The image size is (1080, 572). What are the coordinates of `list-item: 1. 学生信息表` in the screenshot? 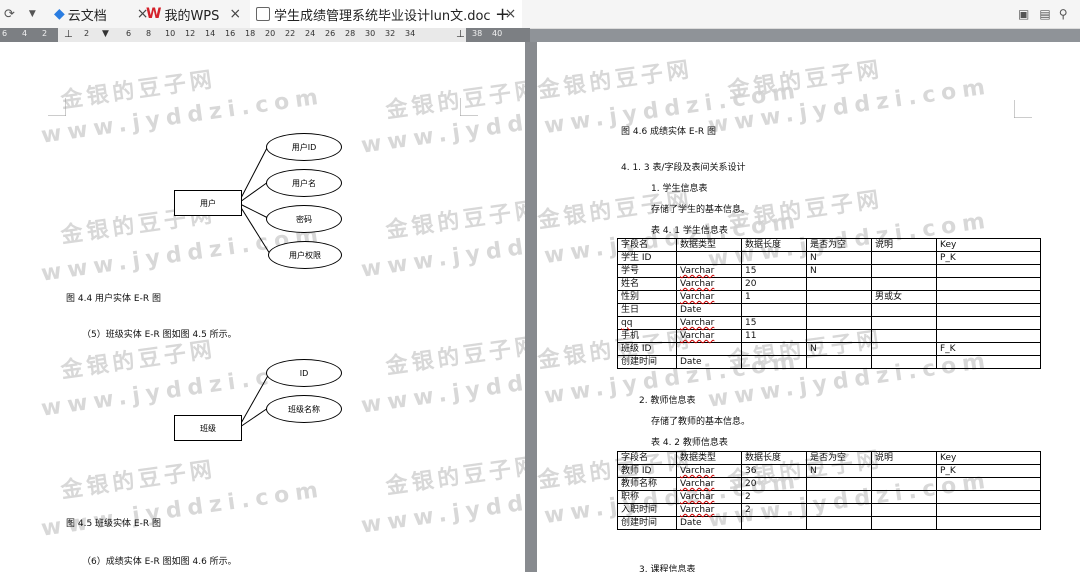 It's located at (679, 189).